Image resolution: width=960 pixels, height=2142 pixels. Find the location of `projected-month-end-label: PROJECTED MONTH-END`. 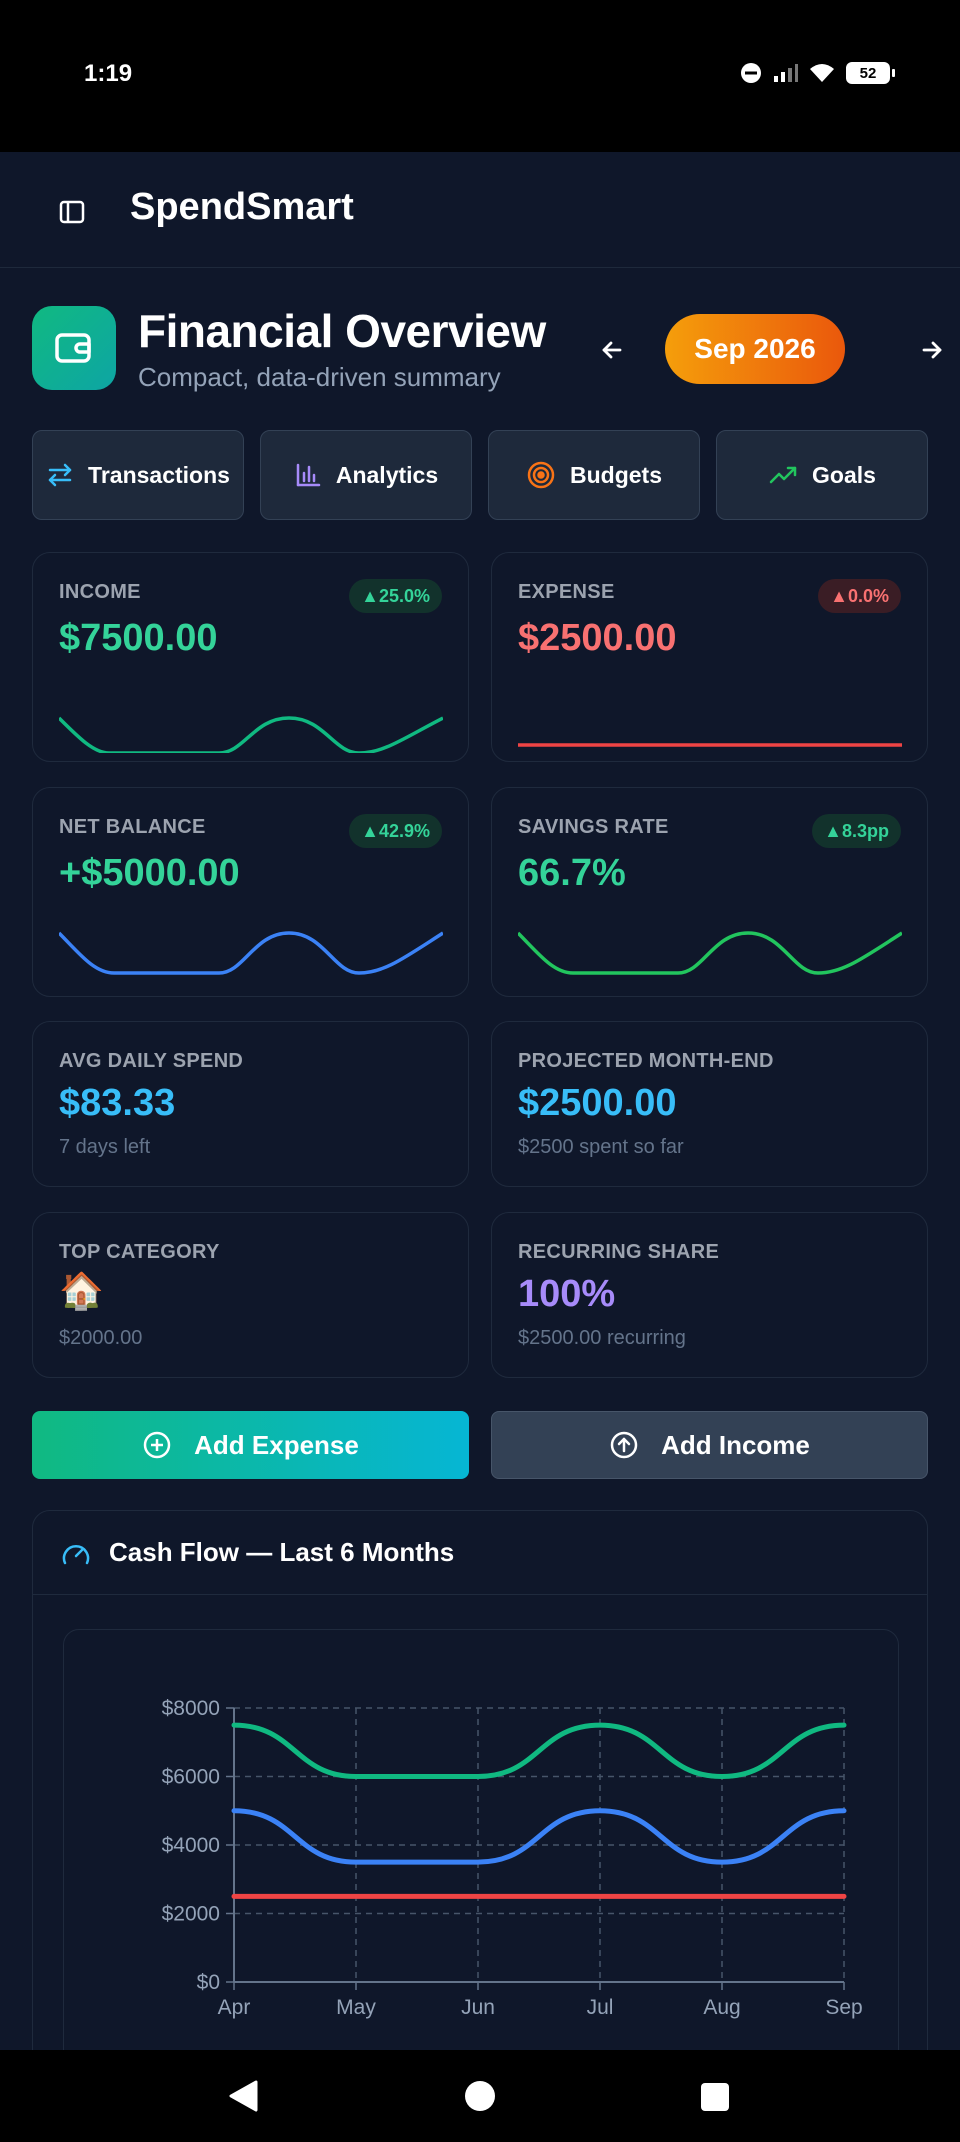

projected-month-end-label: PROJECTED MONTH-END is located at coordinates (646, 1061).